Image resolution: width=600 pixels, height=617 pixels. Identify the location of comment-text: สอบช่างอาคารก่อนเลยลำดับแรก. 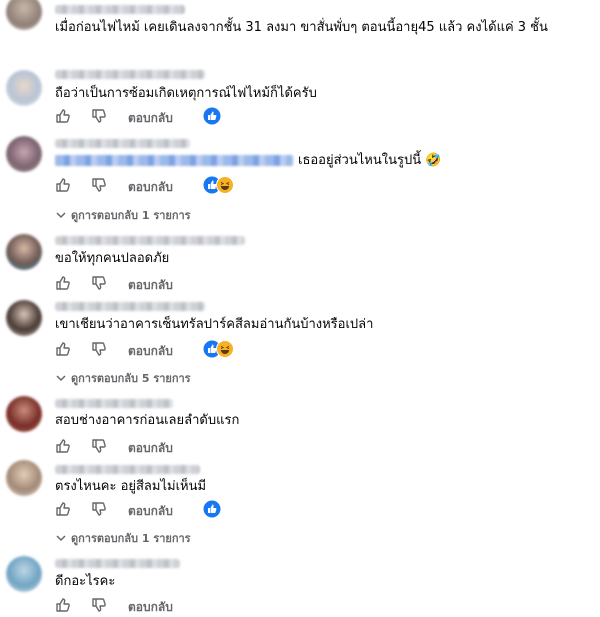
(147, 420).